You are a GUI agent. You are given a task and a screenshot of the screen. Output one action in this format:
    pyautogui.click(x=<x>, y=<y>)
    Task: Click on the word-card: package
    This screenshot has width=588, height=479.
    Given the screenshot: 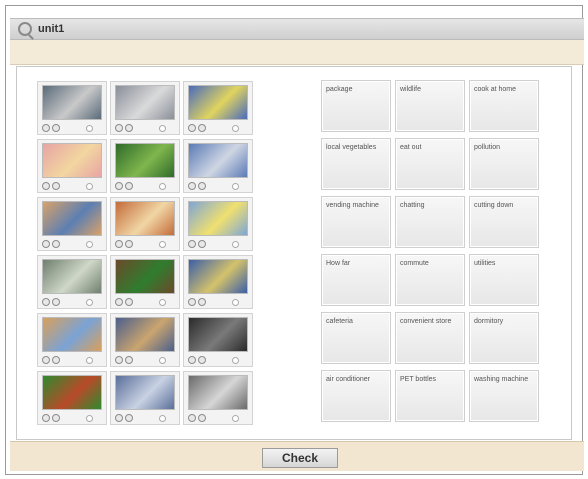 What is the action you would take?
    pyautogui.click(x=356, y=106)
    